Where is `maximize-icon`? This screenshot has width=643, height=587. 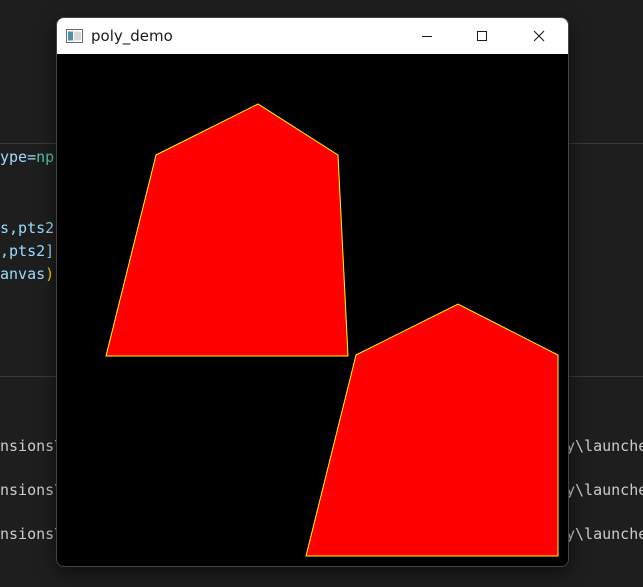 maximize-icon is located at coordinates (482, 36).